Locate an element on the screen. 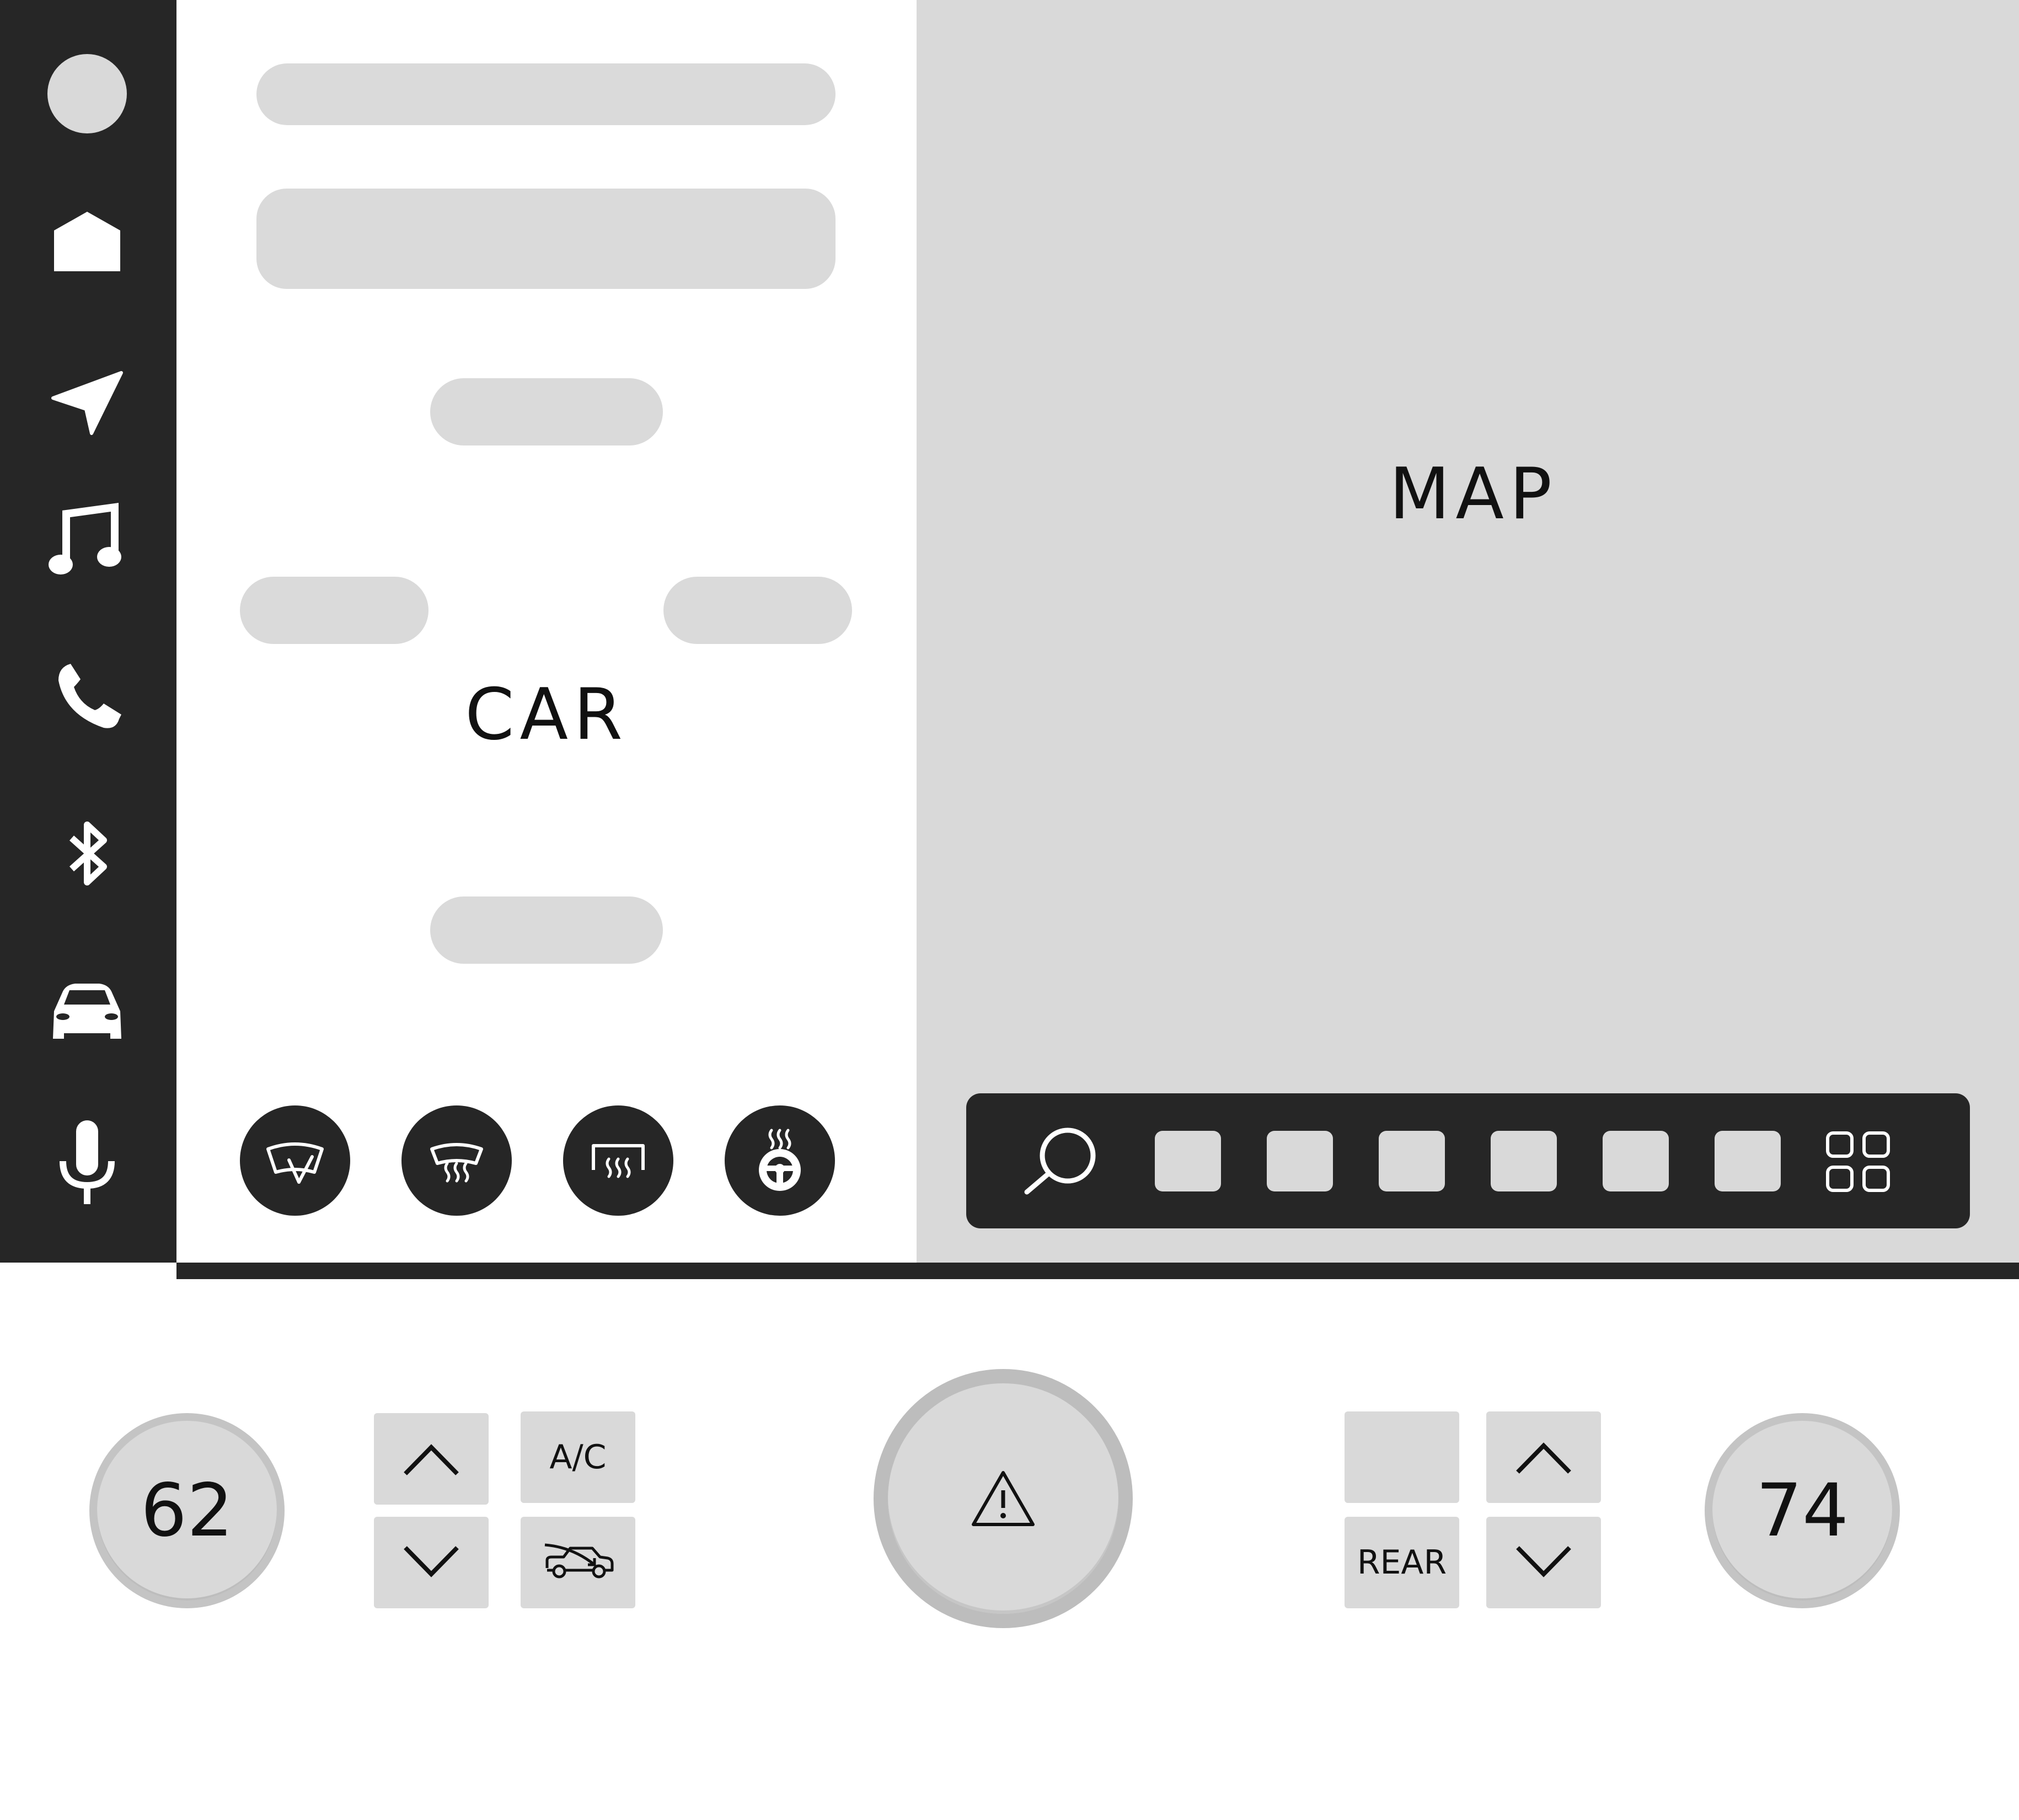 This screenshot has width=2019, height=1820. hazard-warning-icon is located at coordinates (1003, 1498).